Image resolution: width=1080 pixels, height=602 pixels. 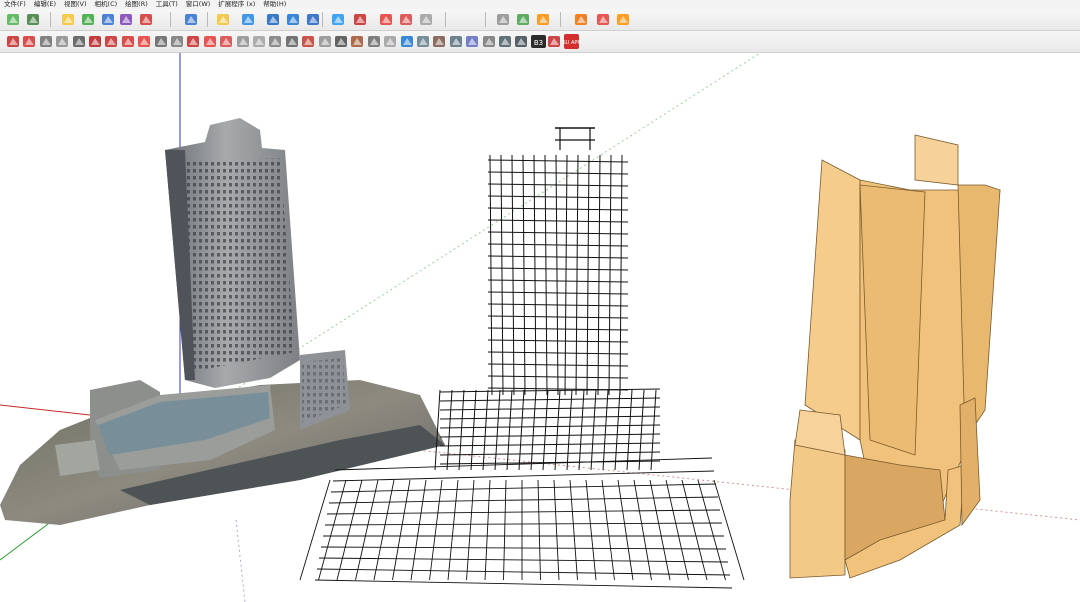 I want to click on target-icon, so click(x=146, y=19).